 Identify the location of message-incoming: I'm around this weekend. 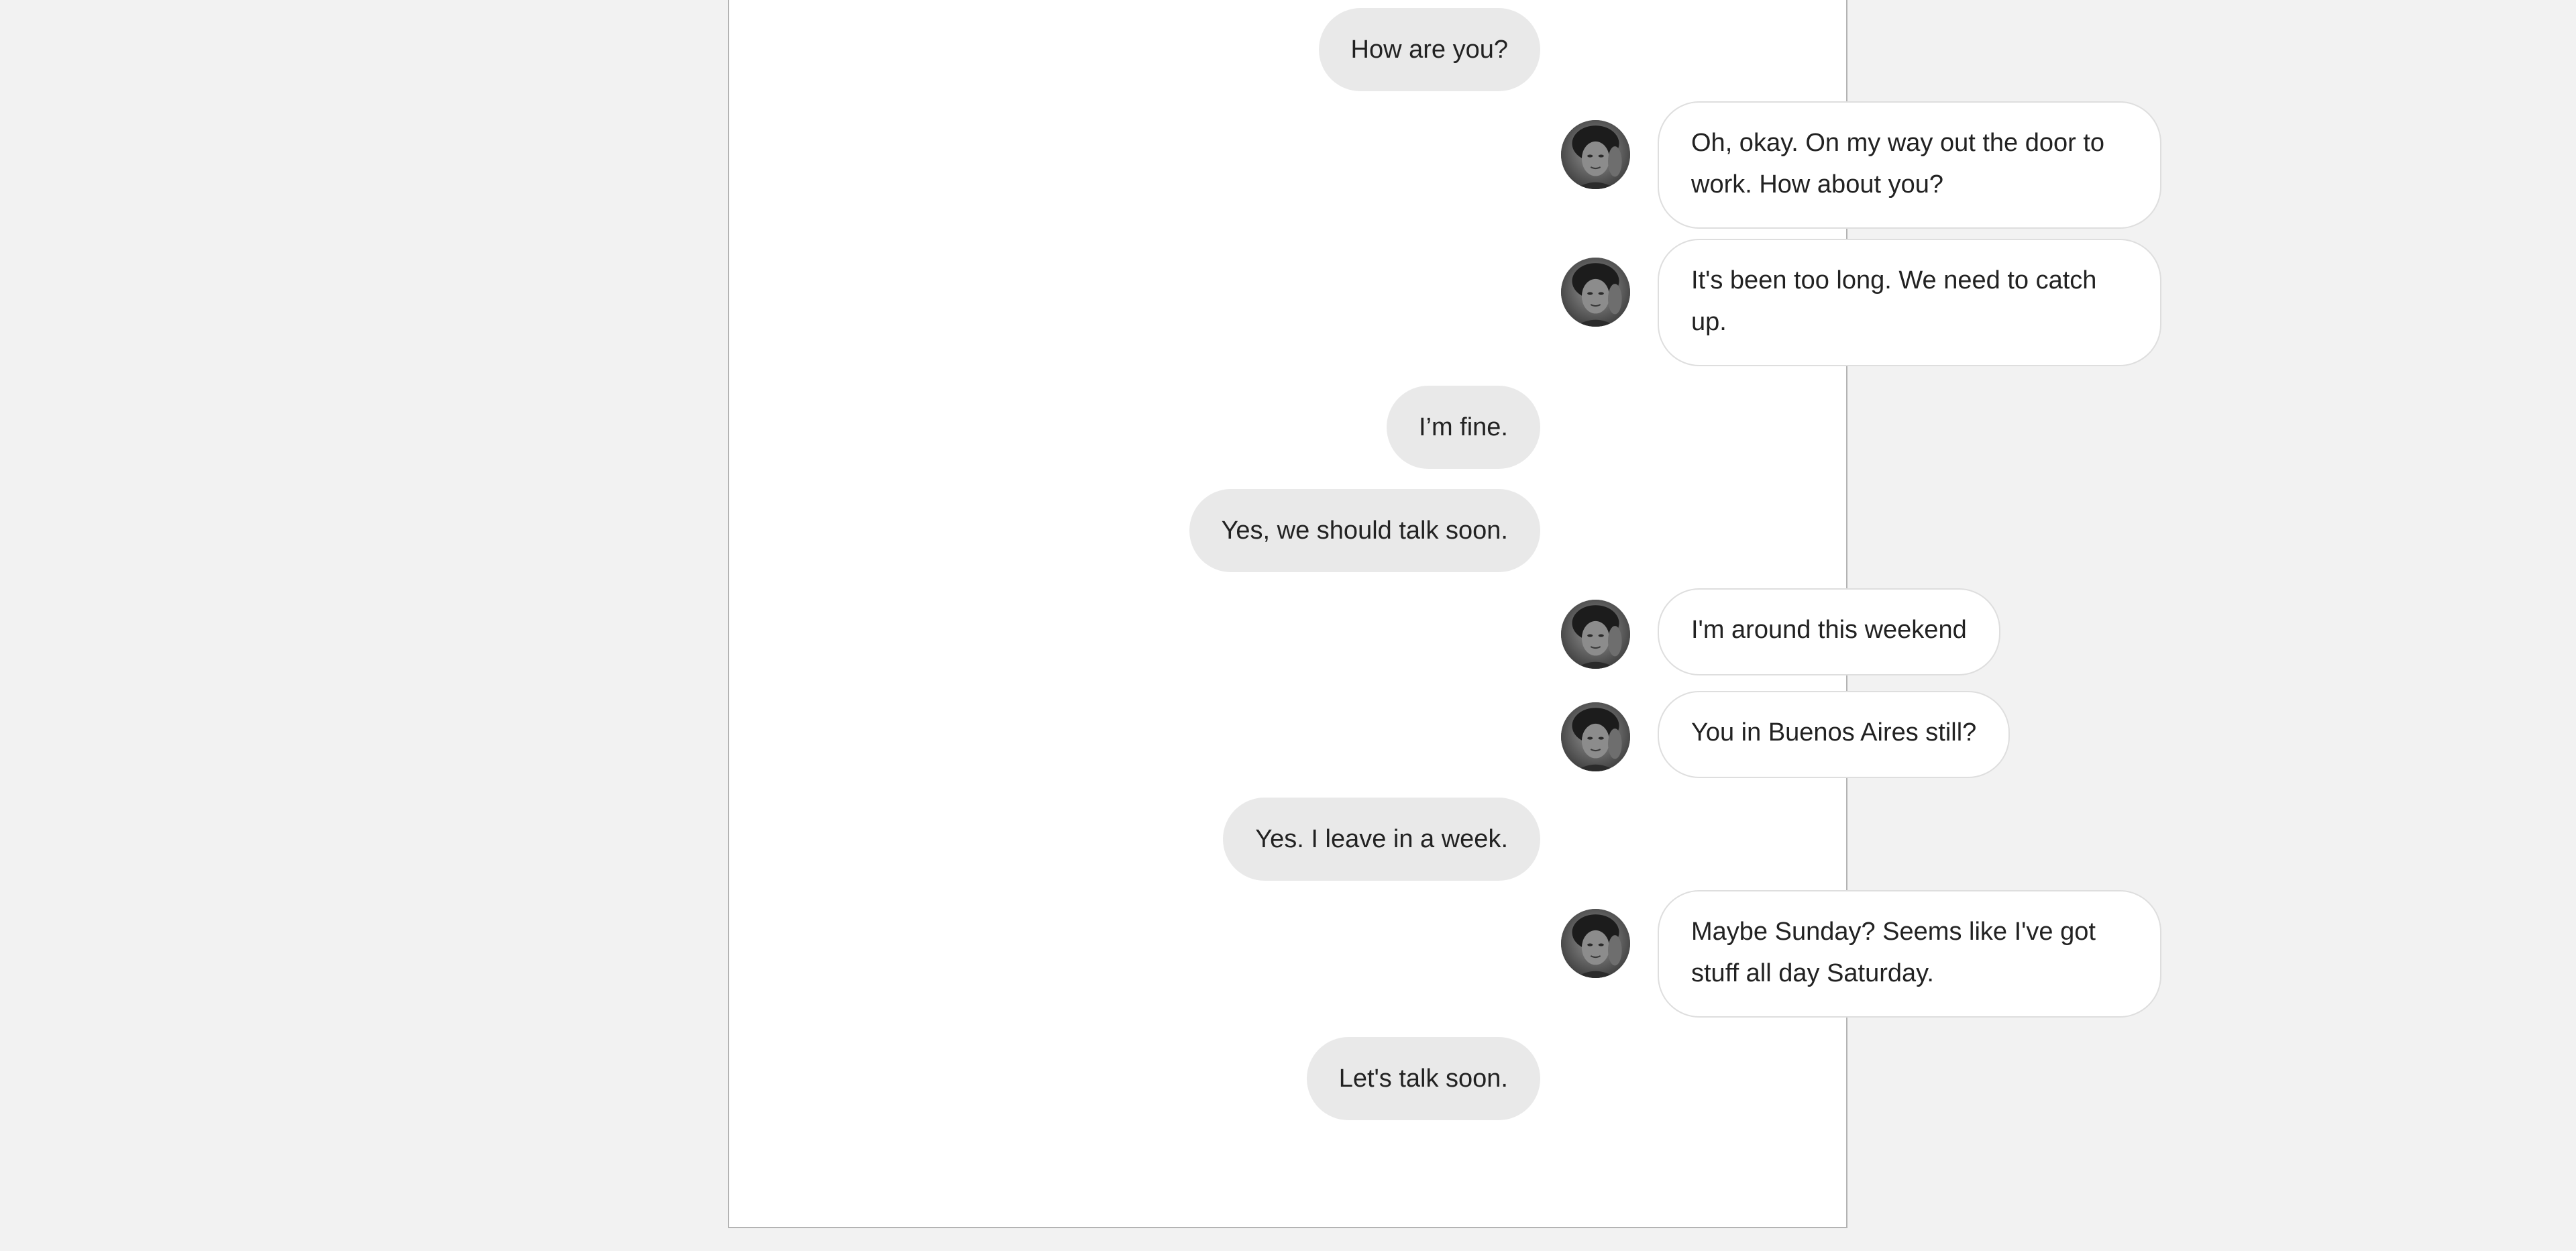
(1829, 631).